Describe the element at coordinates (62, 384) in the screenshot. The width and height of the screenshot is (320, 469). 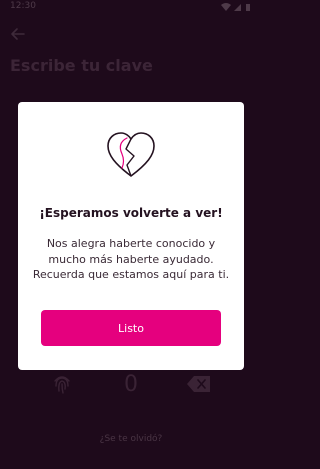
I see `fingerprint-icon` at that location.